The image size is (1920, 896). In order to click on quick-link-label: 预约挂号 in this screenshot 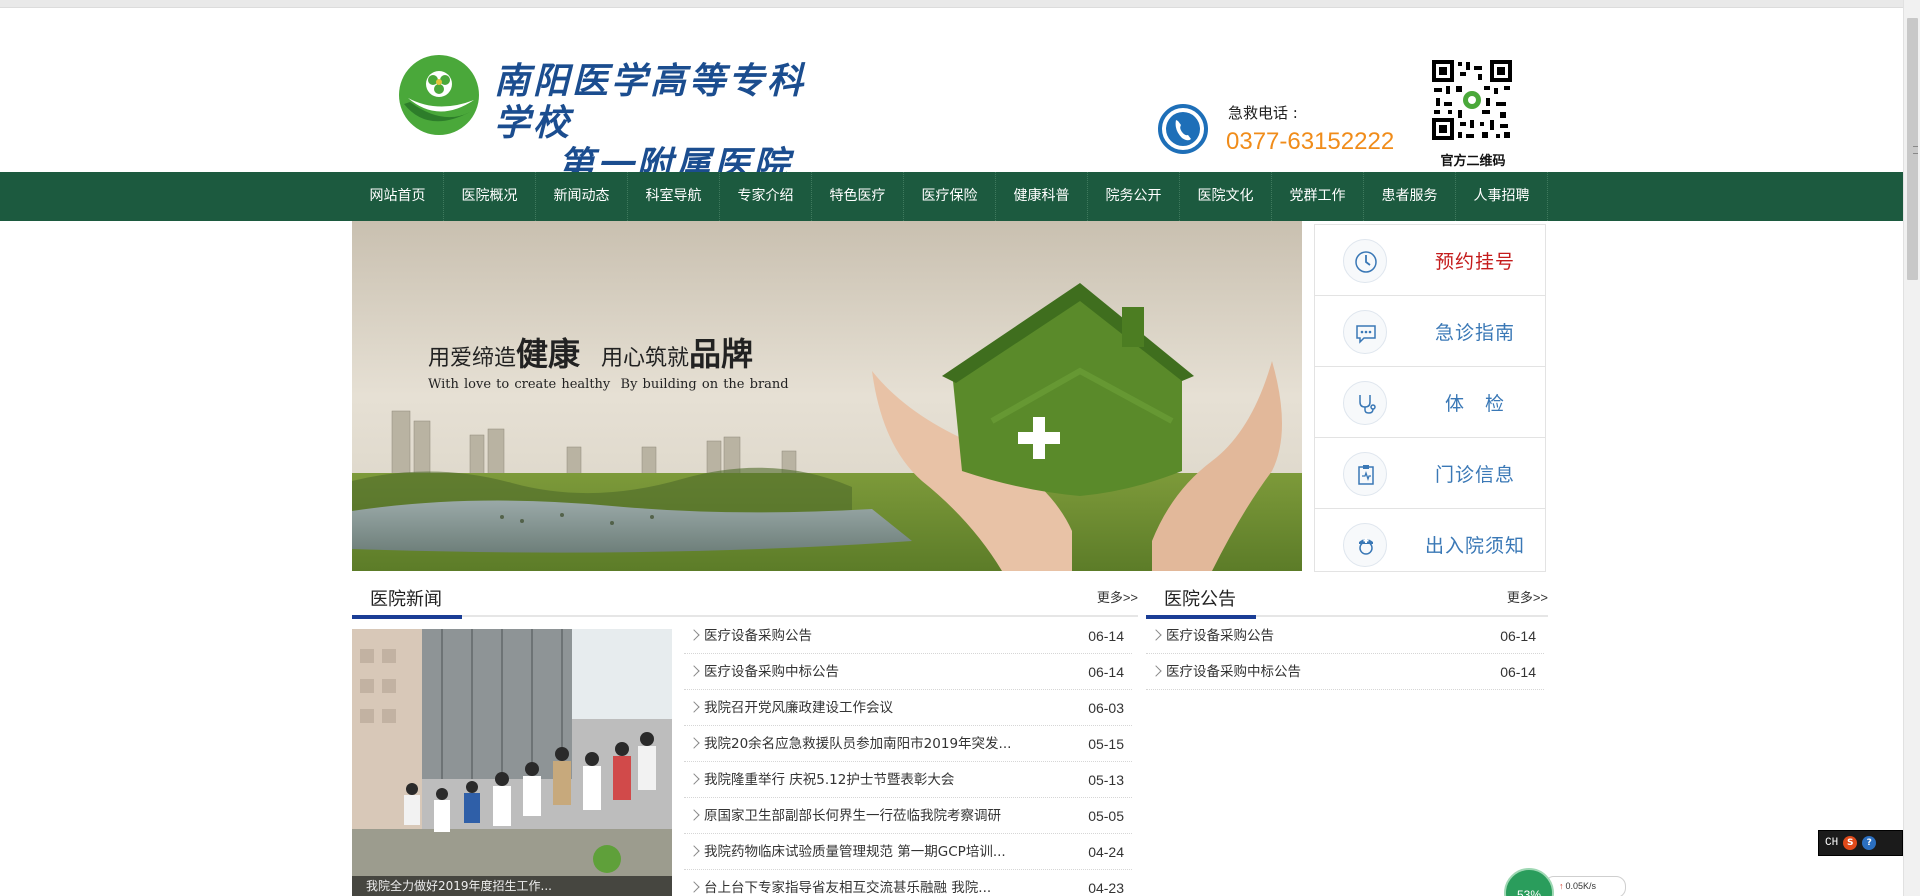, I will do `click(1474, 262)`.